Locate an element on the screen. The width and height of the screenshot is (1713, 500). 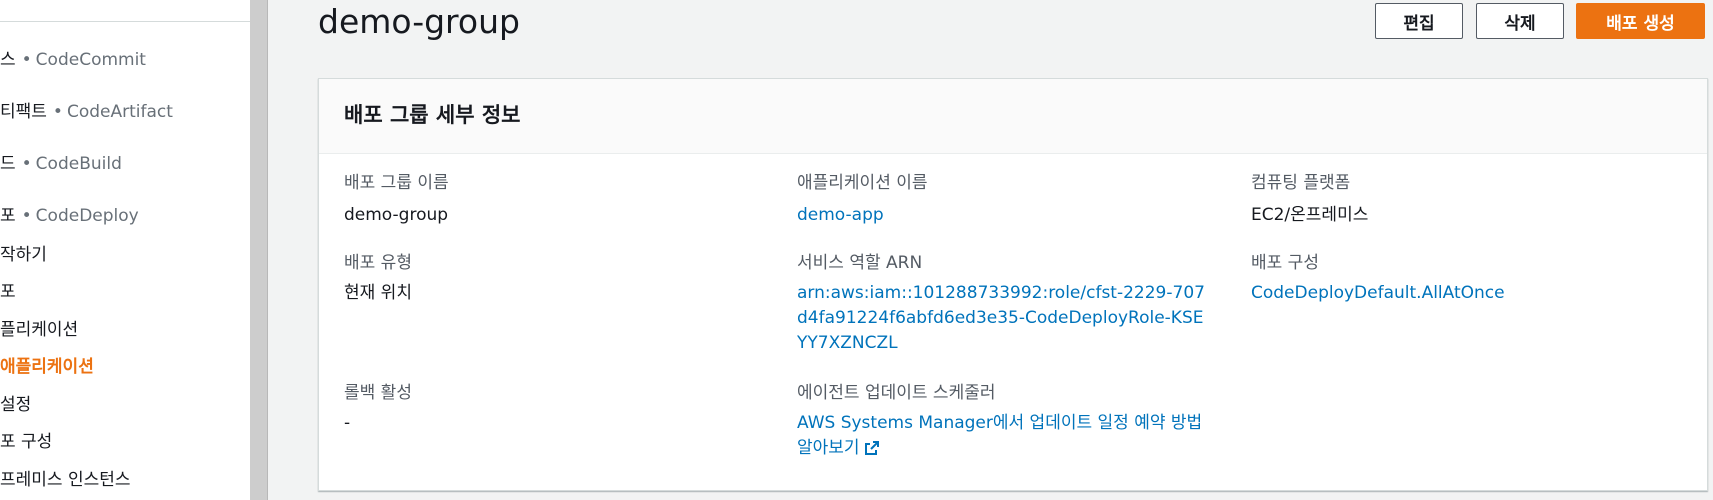
sidebar-item-label: 포 is located at coordinates (8, 216).